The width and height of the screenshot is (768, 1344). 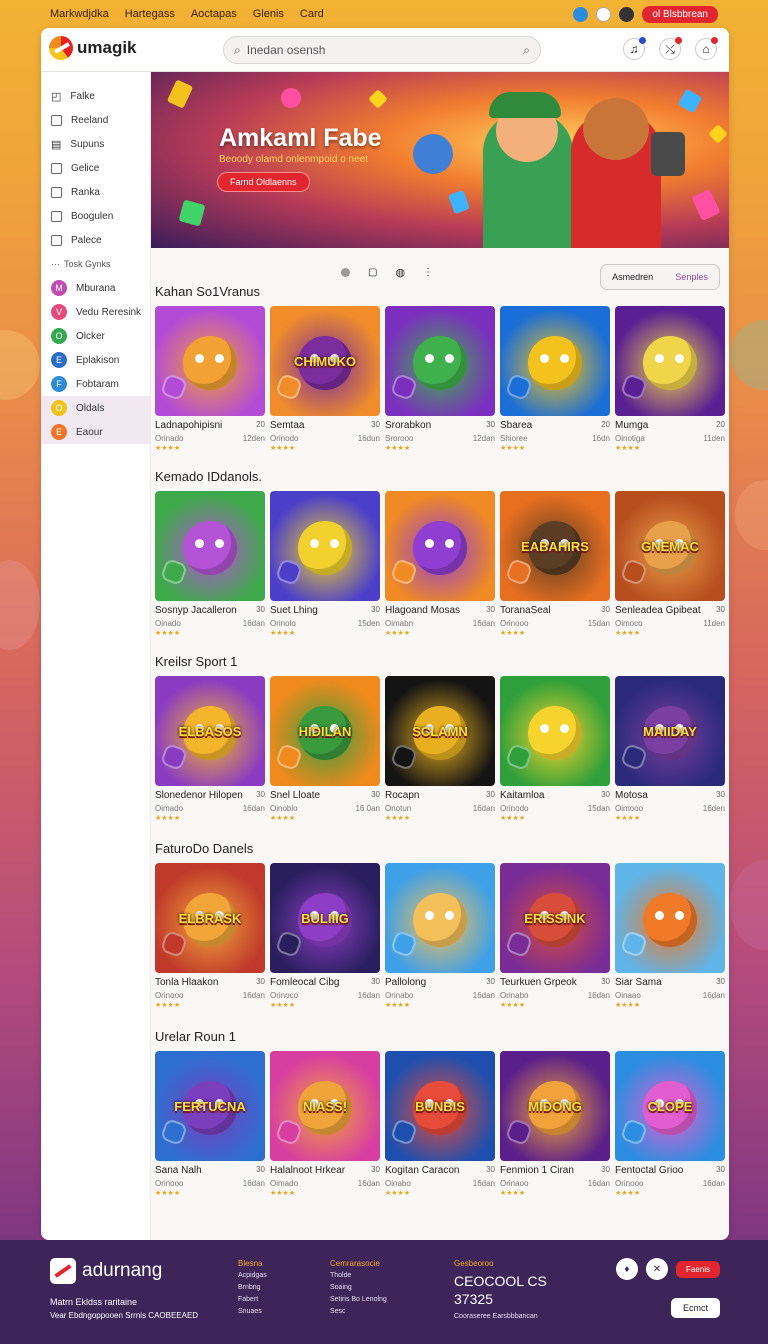 What do you see at coordinates (95, 240) in the screenshot?
I see `sidebar-item: Palece` at bounding box center [95, 240].